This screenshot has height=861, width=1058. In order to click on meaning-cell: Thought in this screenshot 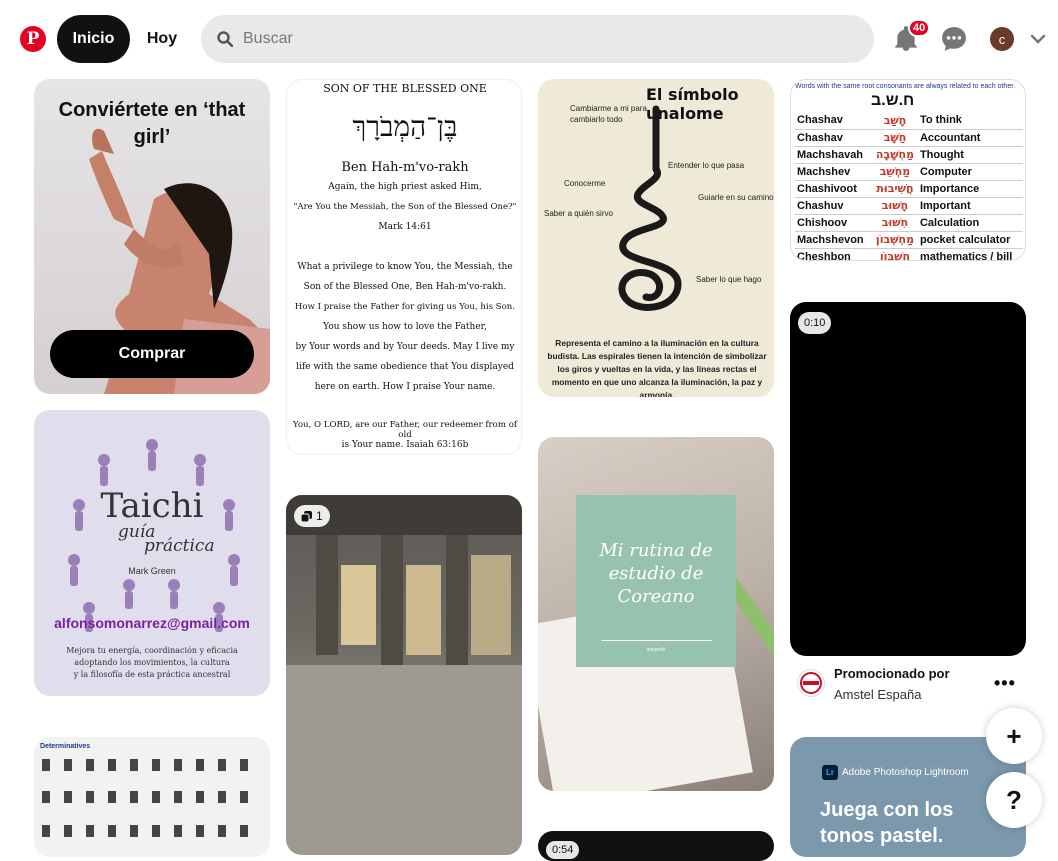, I will do `click(970, 155)`.